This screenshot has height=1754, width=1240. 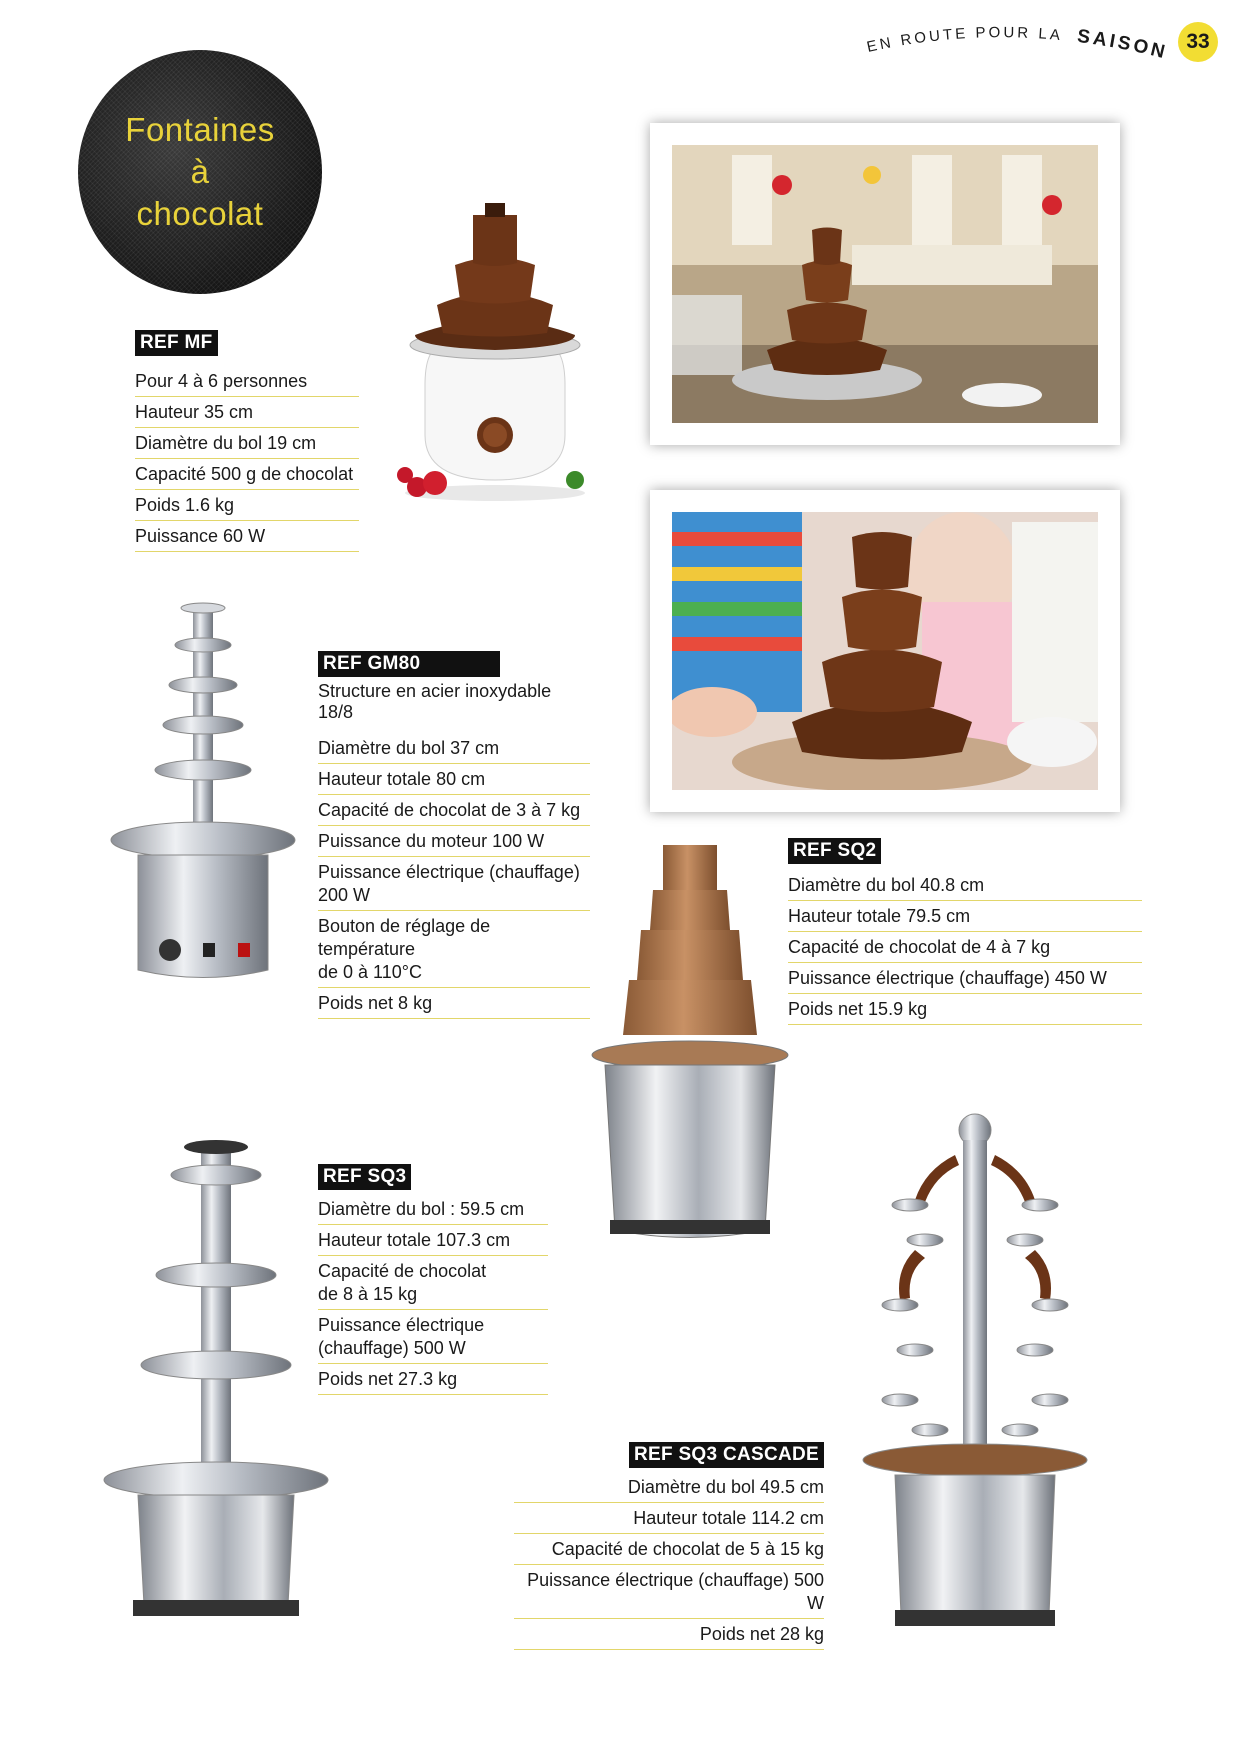 What do you see at coordinates (965, 978) in the screenshot?
I see `spec-sq2-4: Puissance électrique (chauffage) 450 W` at bounding box center [965, 978].